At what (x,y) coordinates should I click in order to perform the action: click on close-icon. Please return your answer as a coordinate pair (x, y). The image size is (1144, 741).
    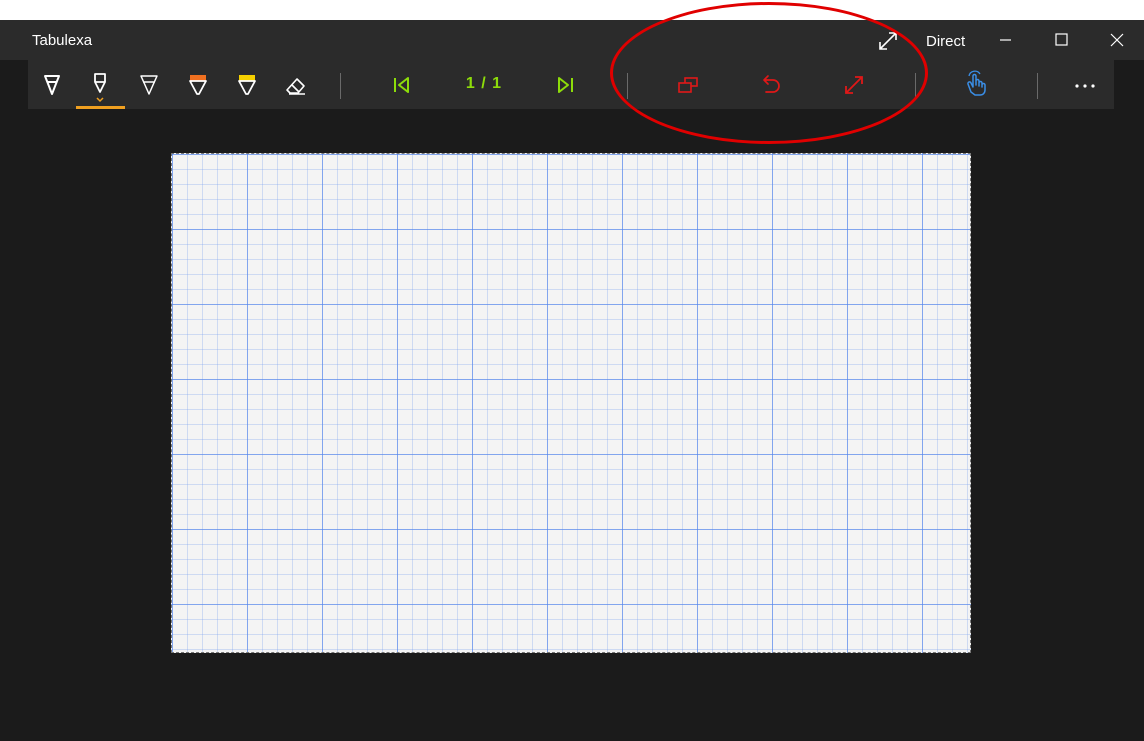
    Looking at the image, I should click on (1117, 40).